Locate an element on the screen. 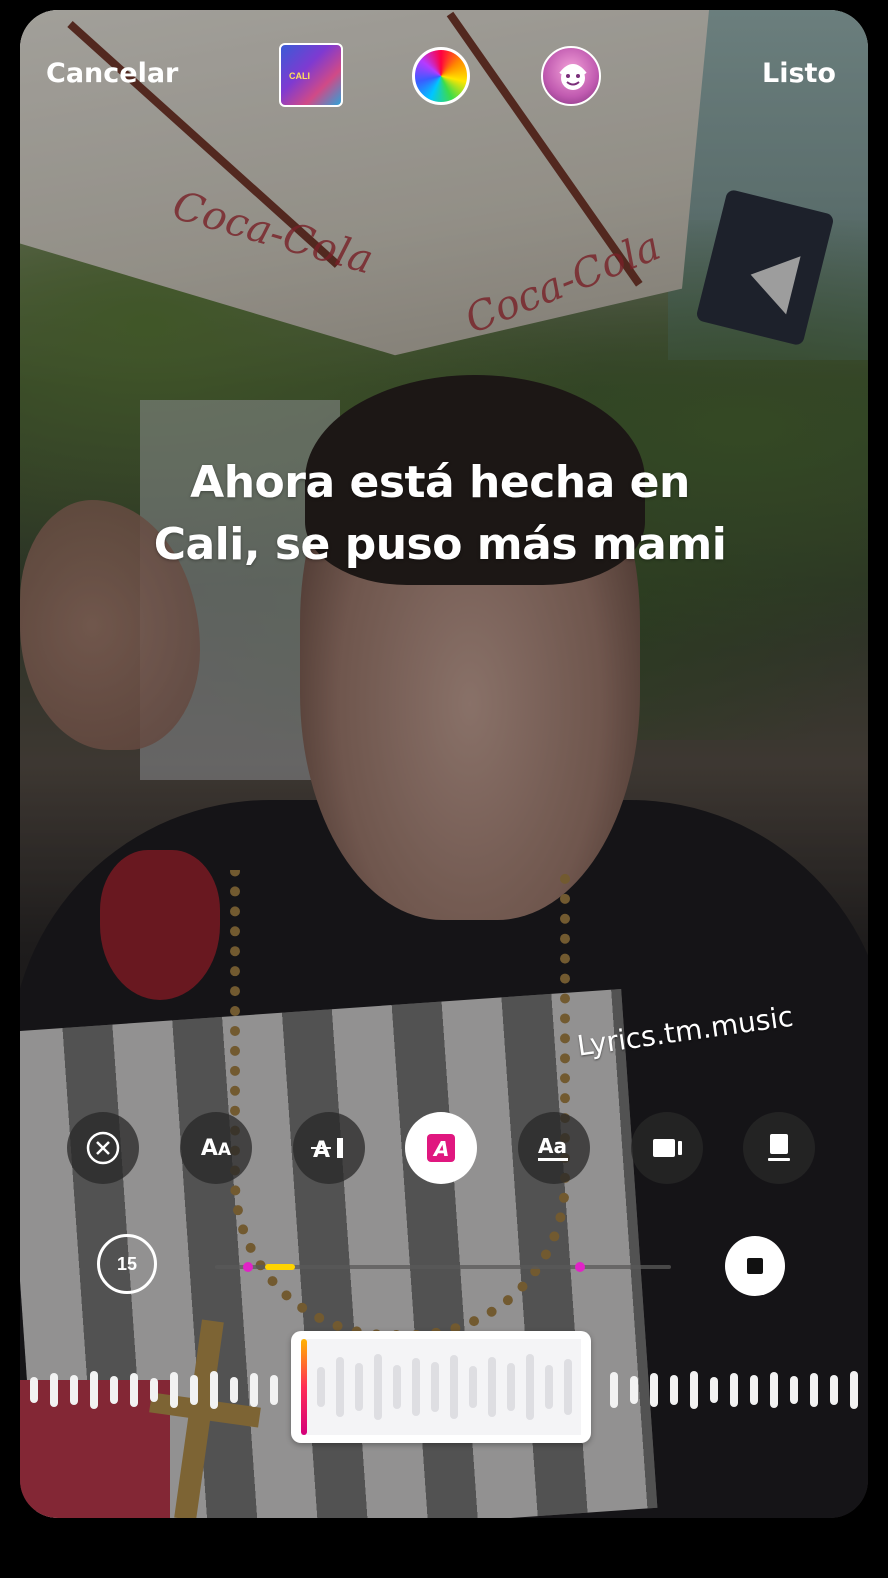  close-button is located at coordinates (103, 1148).